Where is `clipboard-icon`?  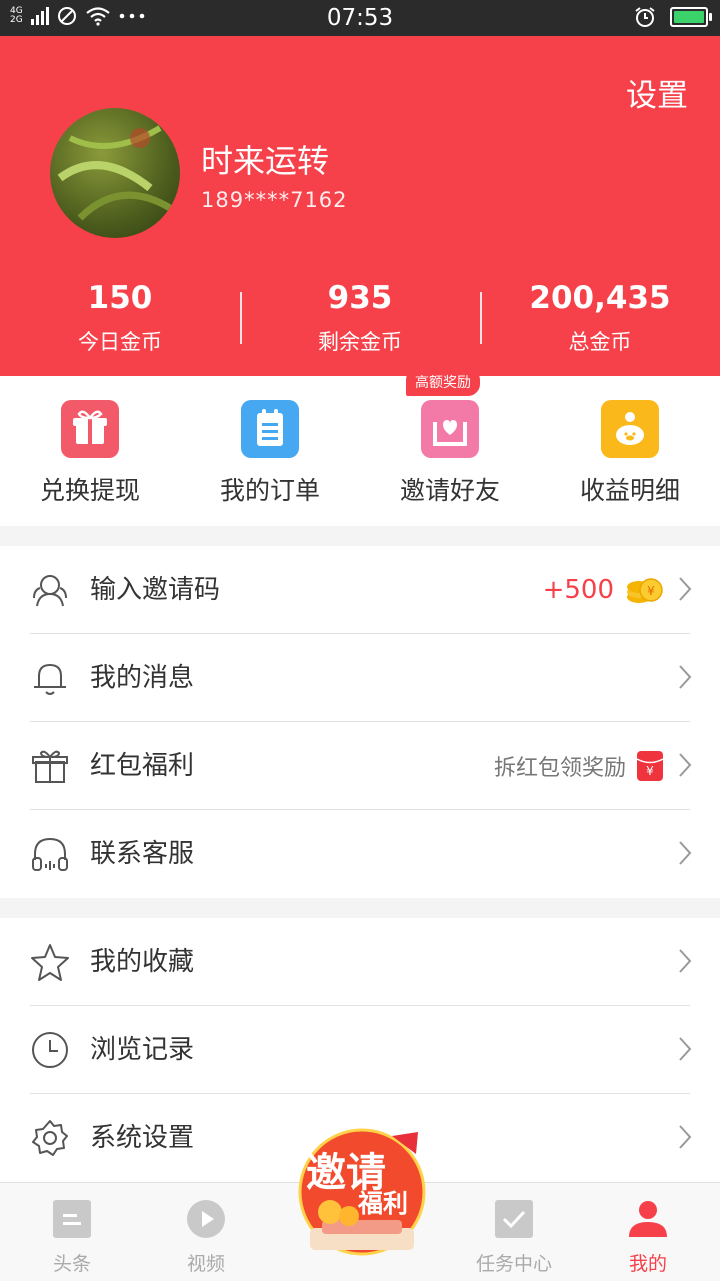 clipboard-icon is located at coordinates (270, 429).